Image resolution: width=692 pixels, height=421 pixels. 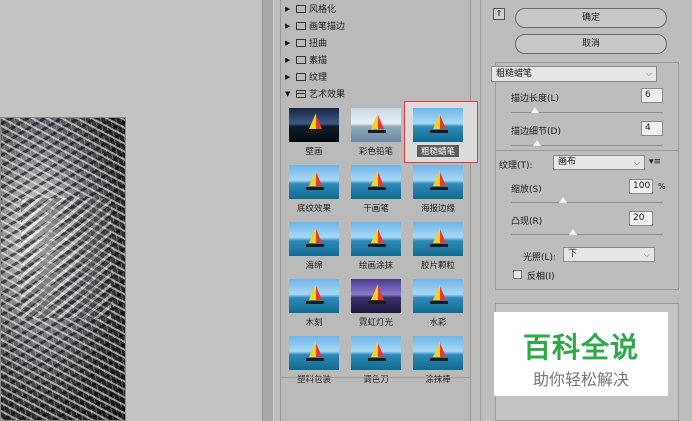 What do you see at coordinates (641, 218) in the screenshot?
I see `relief-input: 20` at bounding box center [641, 218].